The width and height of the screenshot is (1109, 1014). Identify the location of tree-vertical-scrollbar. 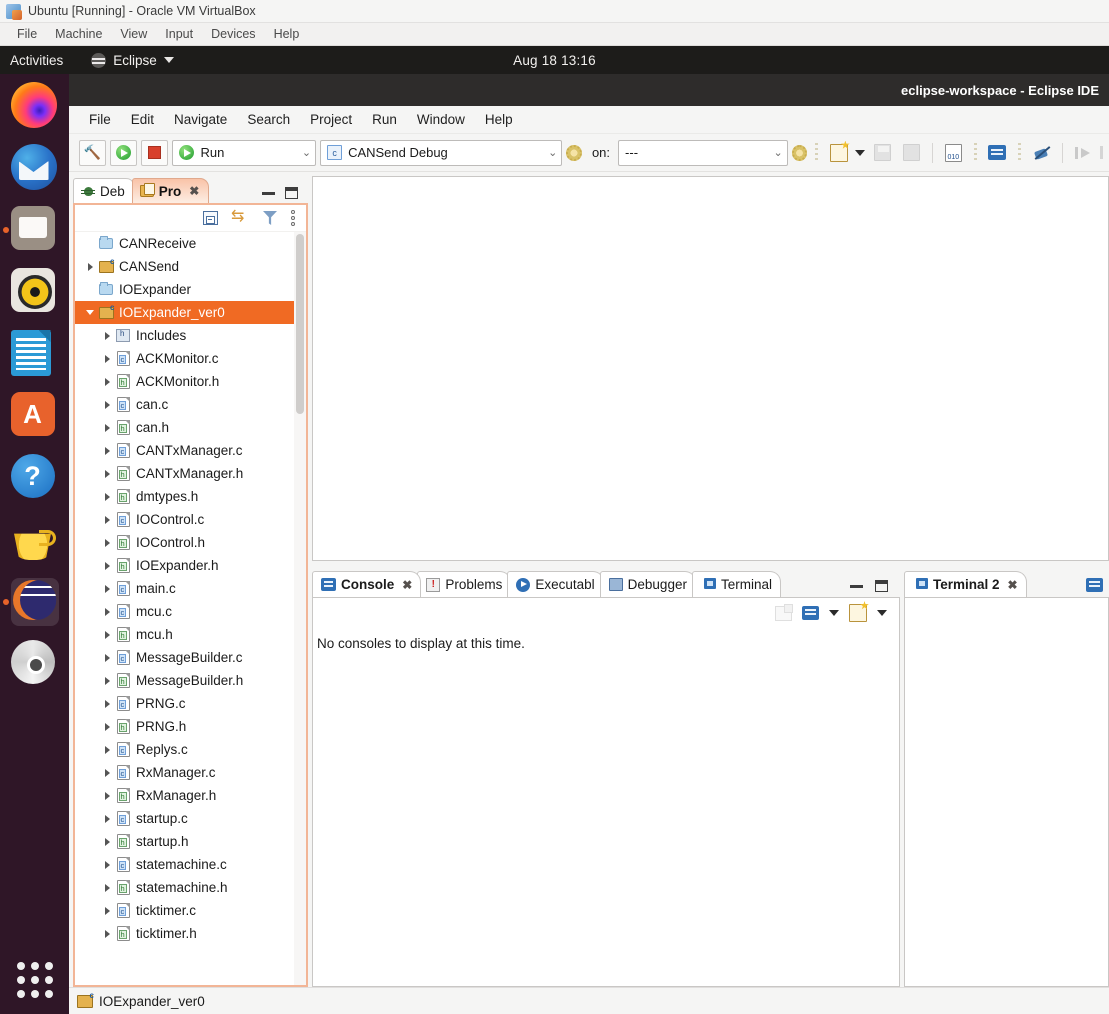
(300, 608).